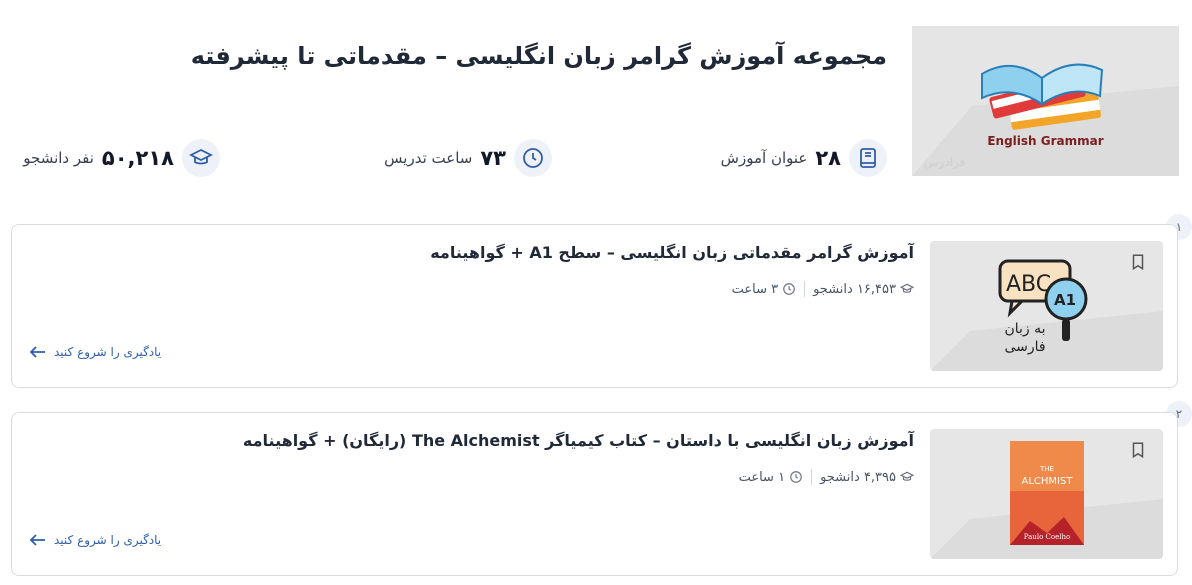  Describe the element at coordinates (1024, 329) in the screenshot. I see `svg-text: به زبان` at that location.